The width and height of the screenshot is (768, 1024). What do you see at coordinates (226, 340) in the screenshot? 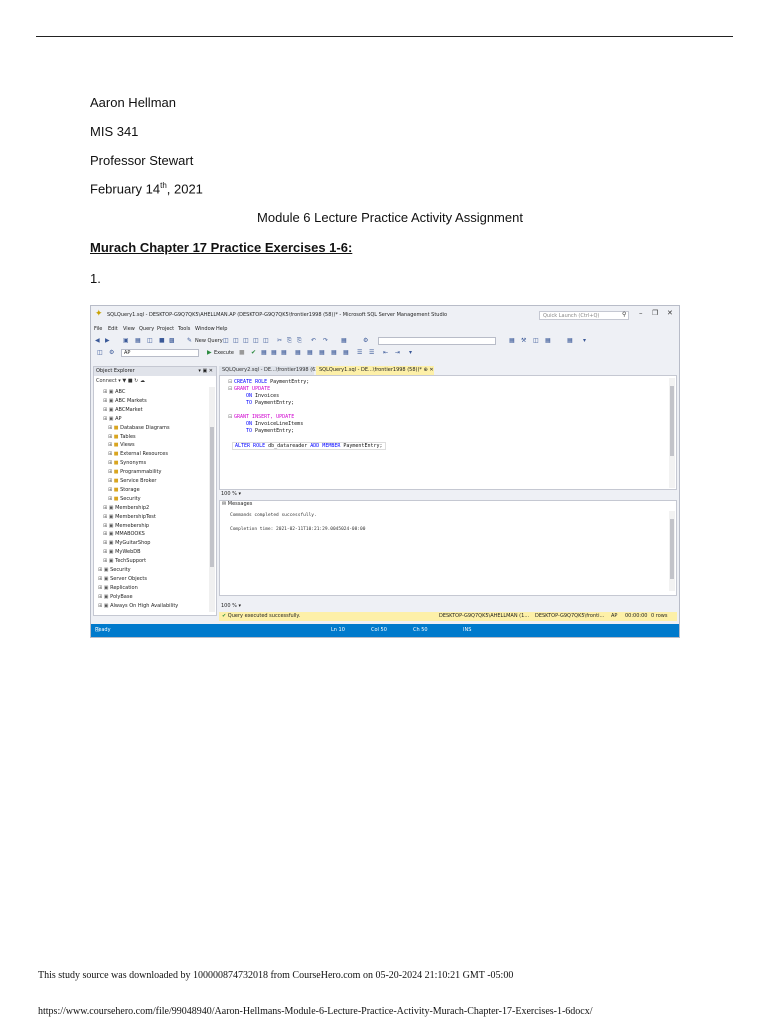
I see `query-db-icon: ◫` at bounding box center [226, 340].